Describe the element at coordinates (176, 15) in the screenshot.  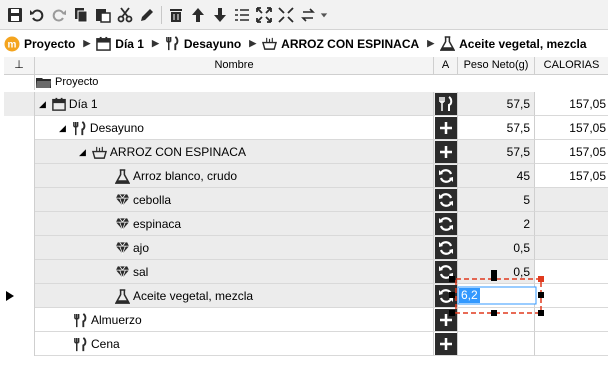
I see `delete-icon` at that location.